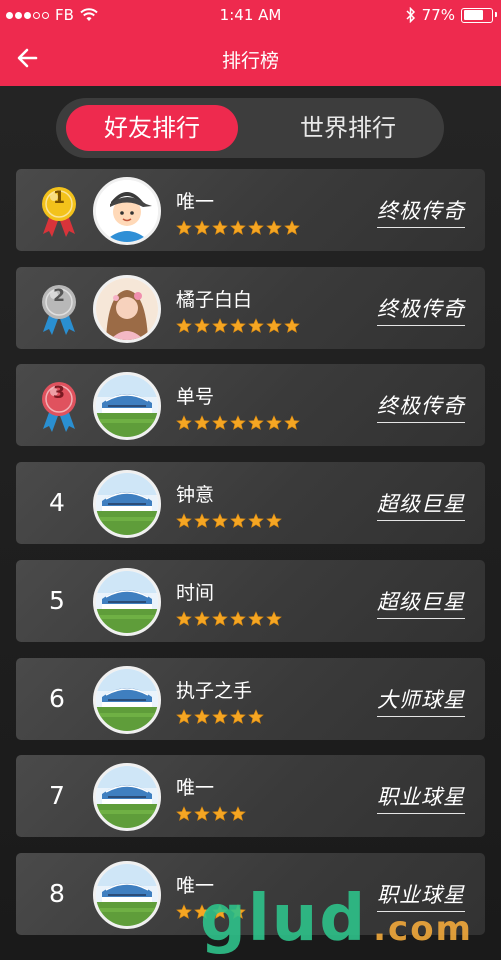  Describe the element at coordinates (214, 690) in the screenshot. I see `player-name: 执子之手` at that location.